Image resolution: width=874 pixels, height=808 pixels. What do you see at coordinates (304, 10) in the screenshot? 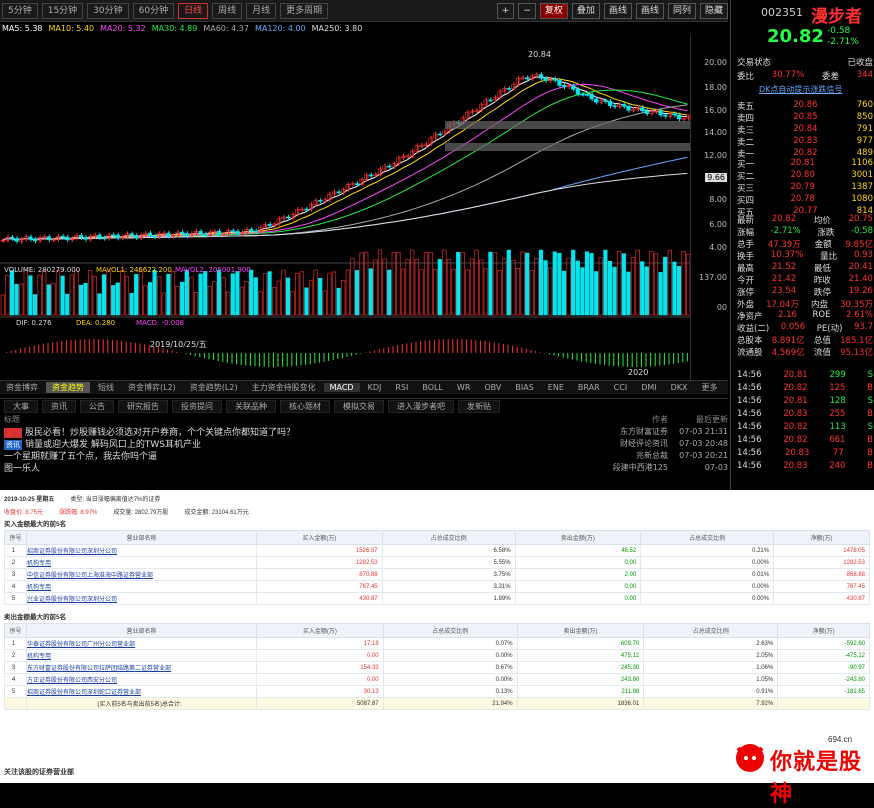
I see `period-button: 更多周期` at bounding box center [304, 10].